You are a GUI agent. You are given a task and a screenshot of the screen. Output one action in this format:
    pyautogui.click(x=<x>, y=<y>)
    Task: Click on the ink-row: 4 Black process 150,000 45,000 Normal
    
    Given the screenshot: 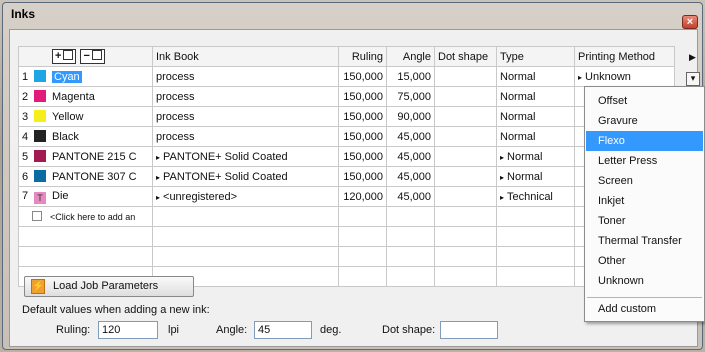 What is the action you would take?
    pyautogui.click(x=346, y=136)
    